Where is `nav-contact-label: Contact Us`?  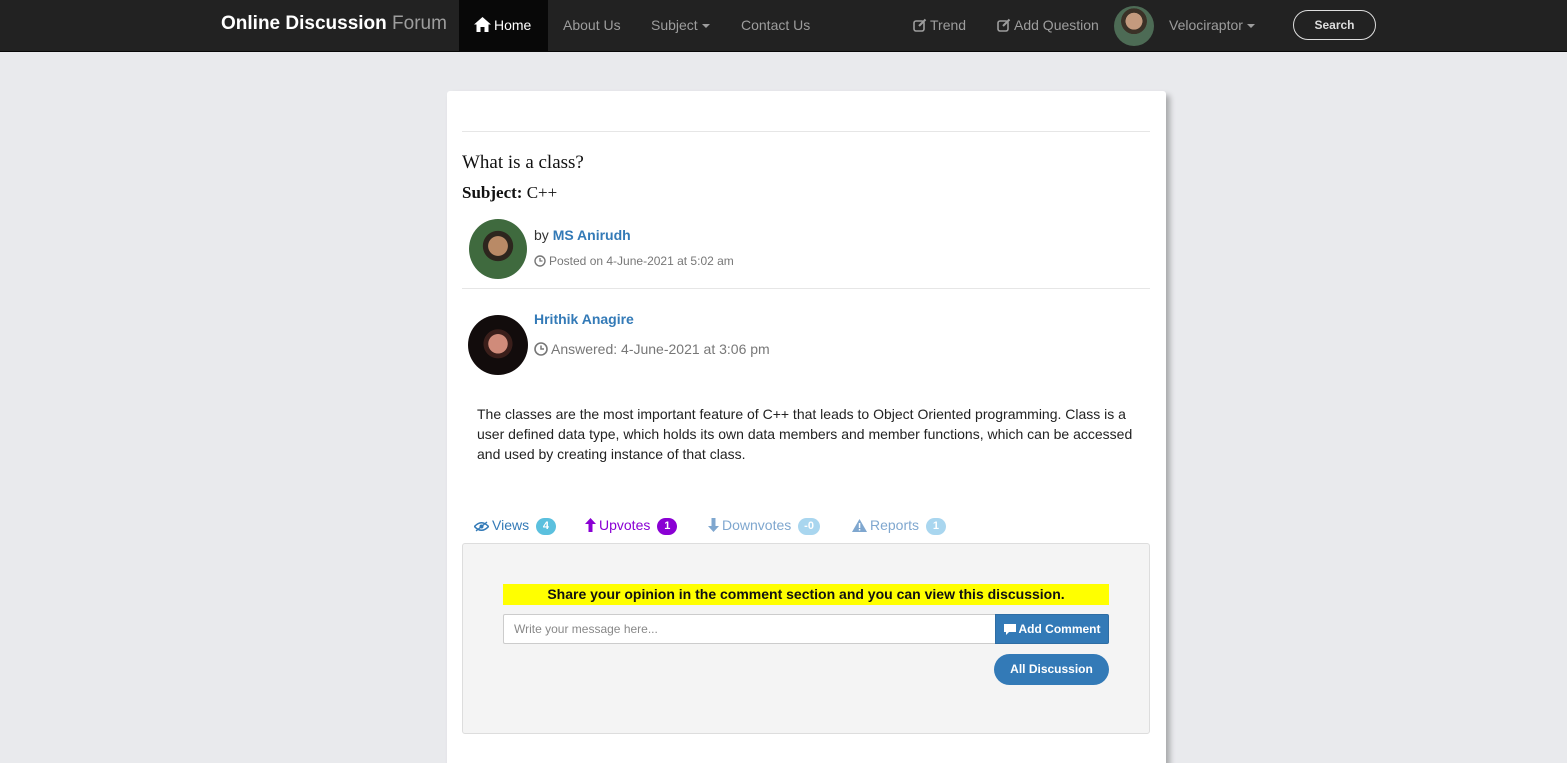 nav-contact-label: Contact Us is located at coordinates (776, 25).